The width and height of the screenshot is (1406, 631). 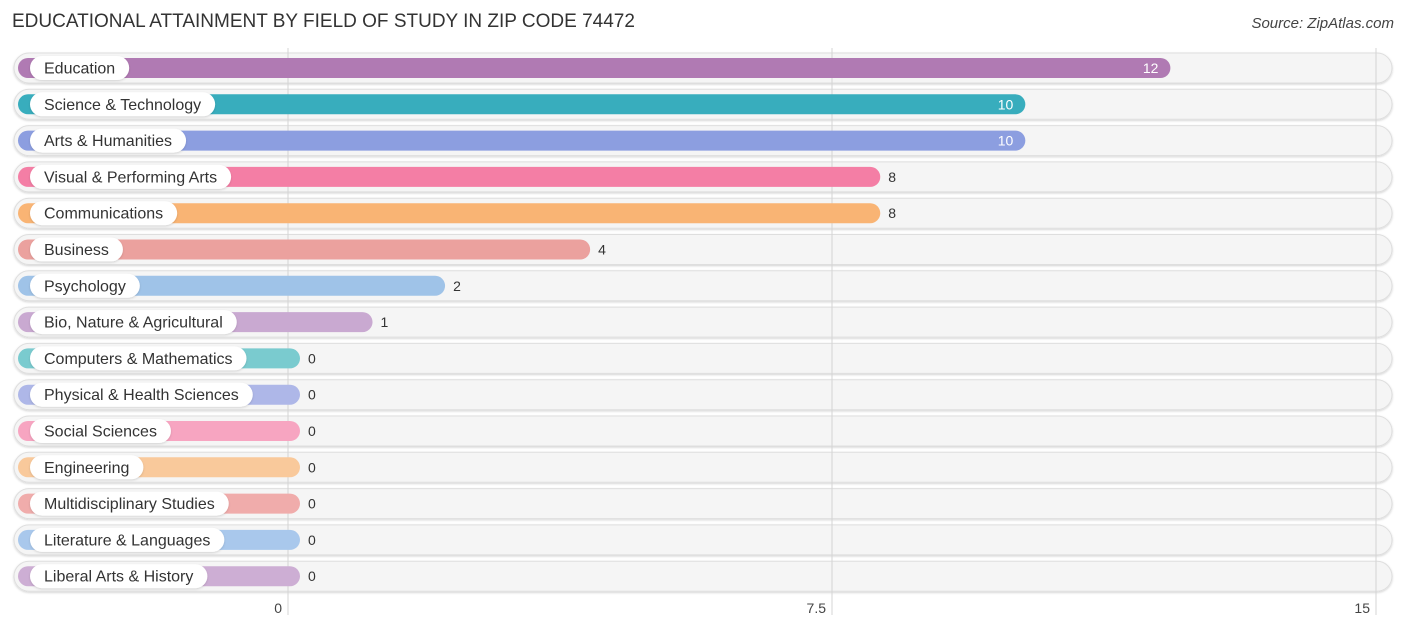 I want to click on x-tick-label: 7.5, so click(x=817, y=608).